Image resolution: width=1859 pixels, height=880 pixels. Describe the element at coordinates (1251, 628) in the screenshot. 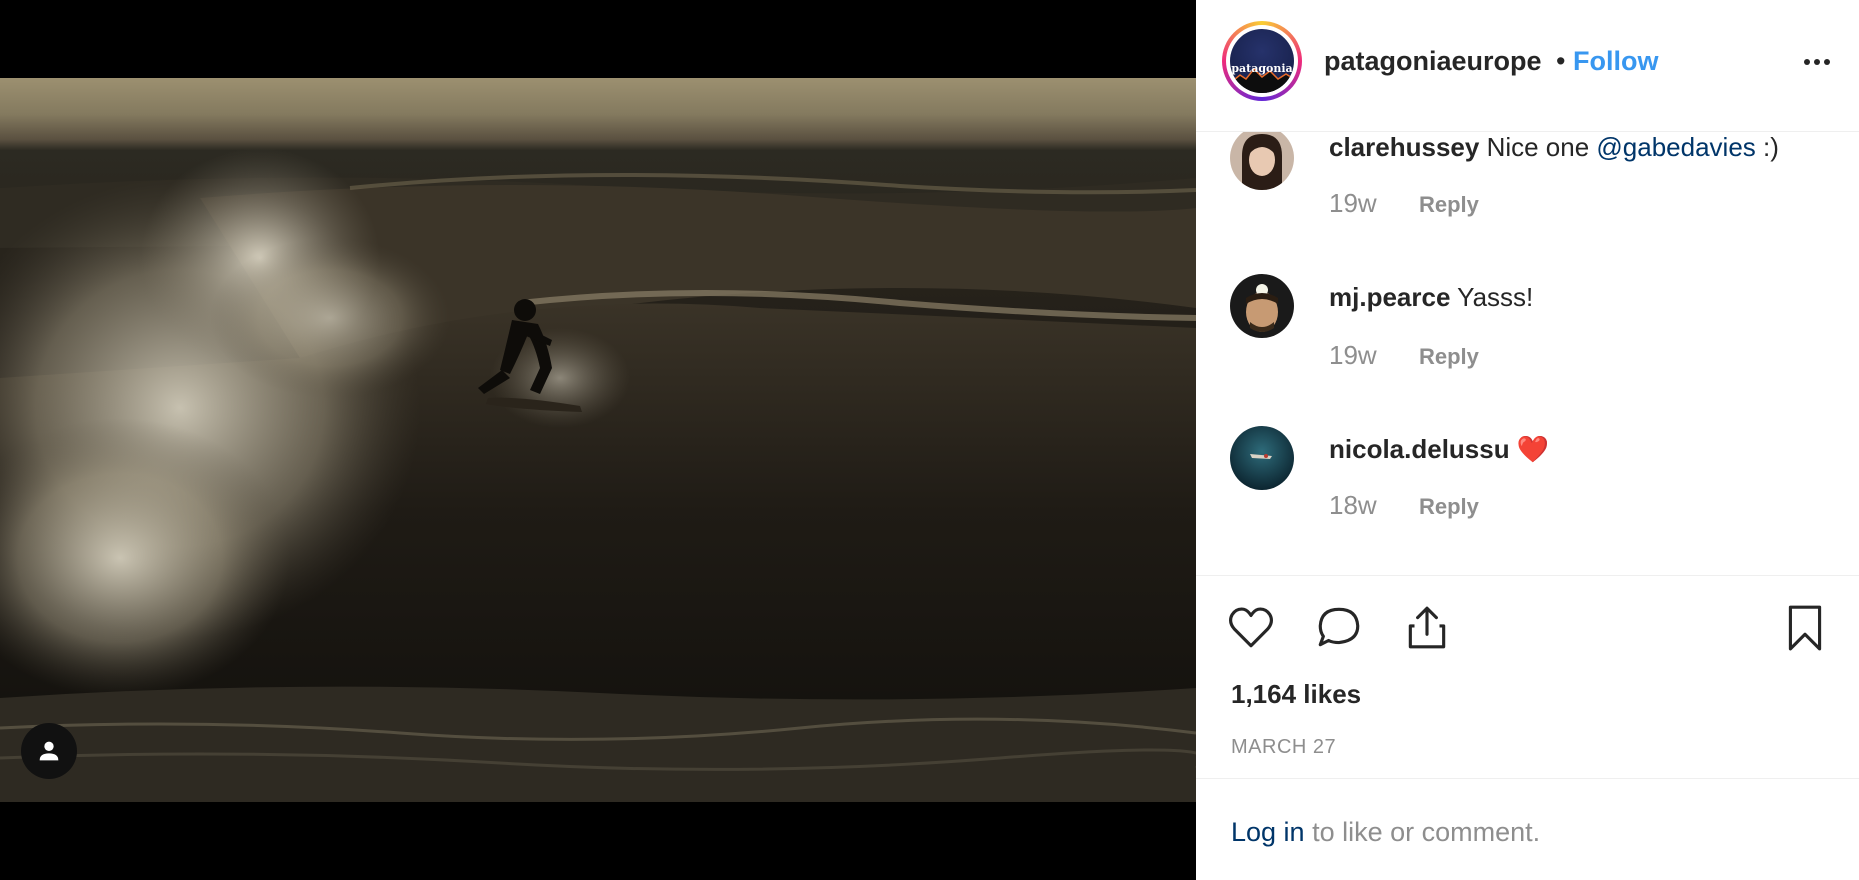

I see `heart-icon` at that location.